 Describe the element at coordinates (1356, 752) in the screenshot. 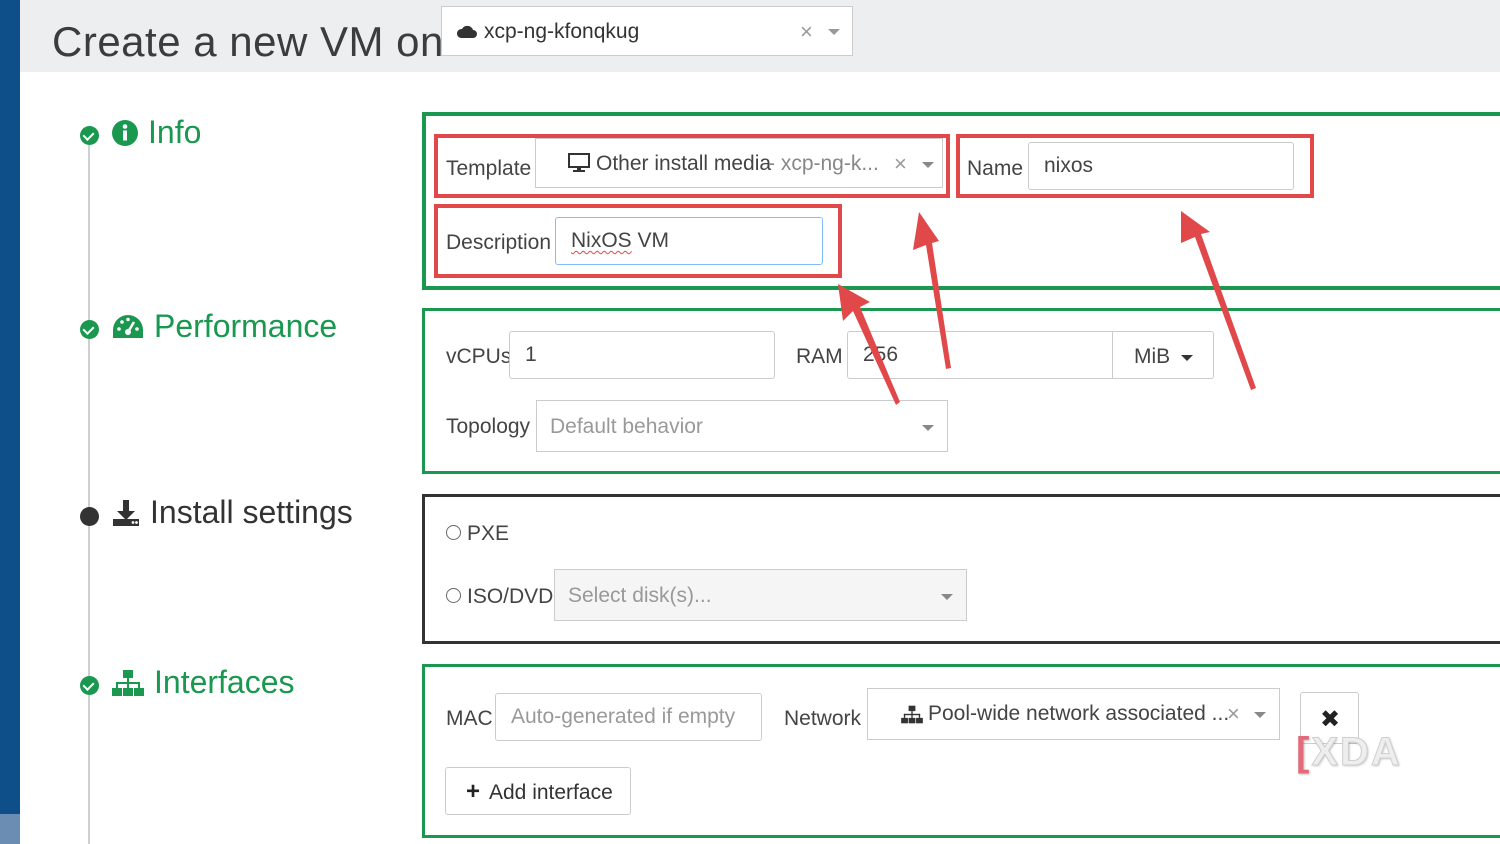

I see `xda-watermark-text: XDA` at that location.